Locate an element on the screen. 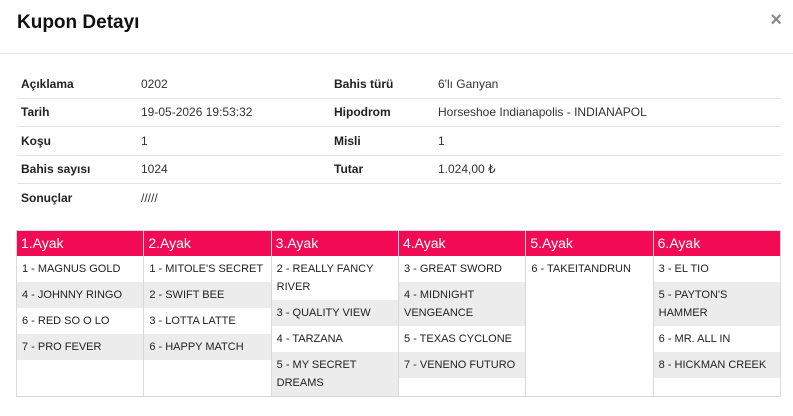 Image resolution: width=793 pixels, height=416 pixels. amount-value: 1.024,00 ₺ is located at coordinates (467, 169).